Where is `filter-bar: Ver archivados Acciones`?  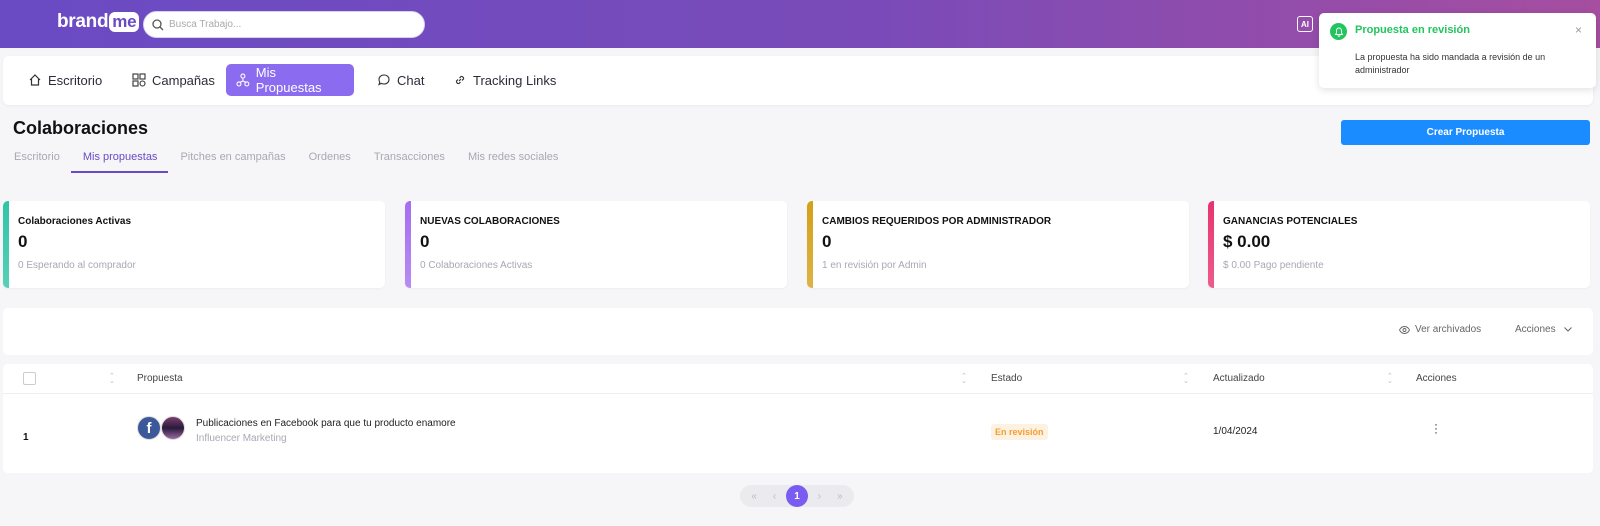 filter-bar: Ver archivados Acciones is located at coordinates (798, 331).